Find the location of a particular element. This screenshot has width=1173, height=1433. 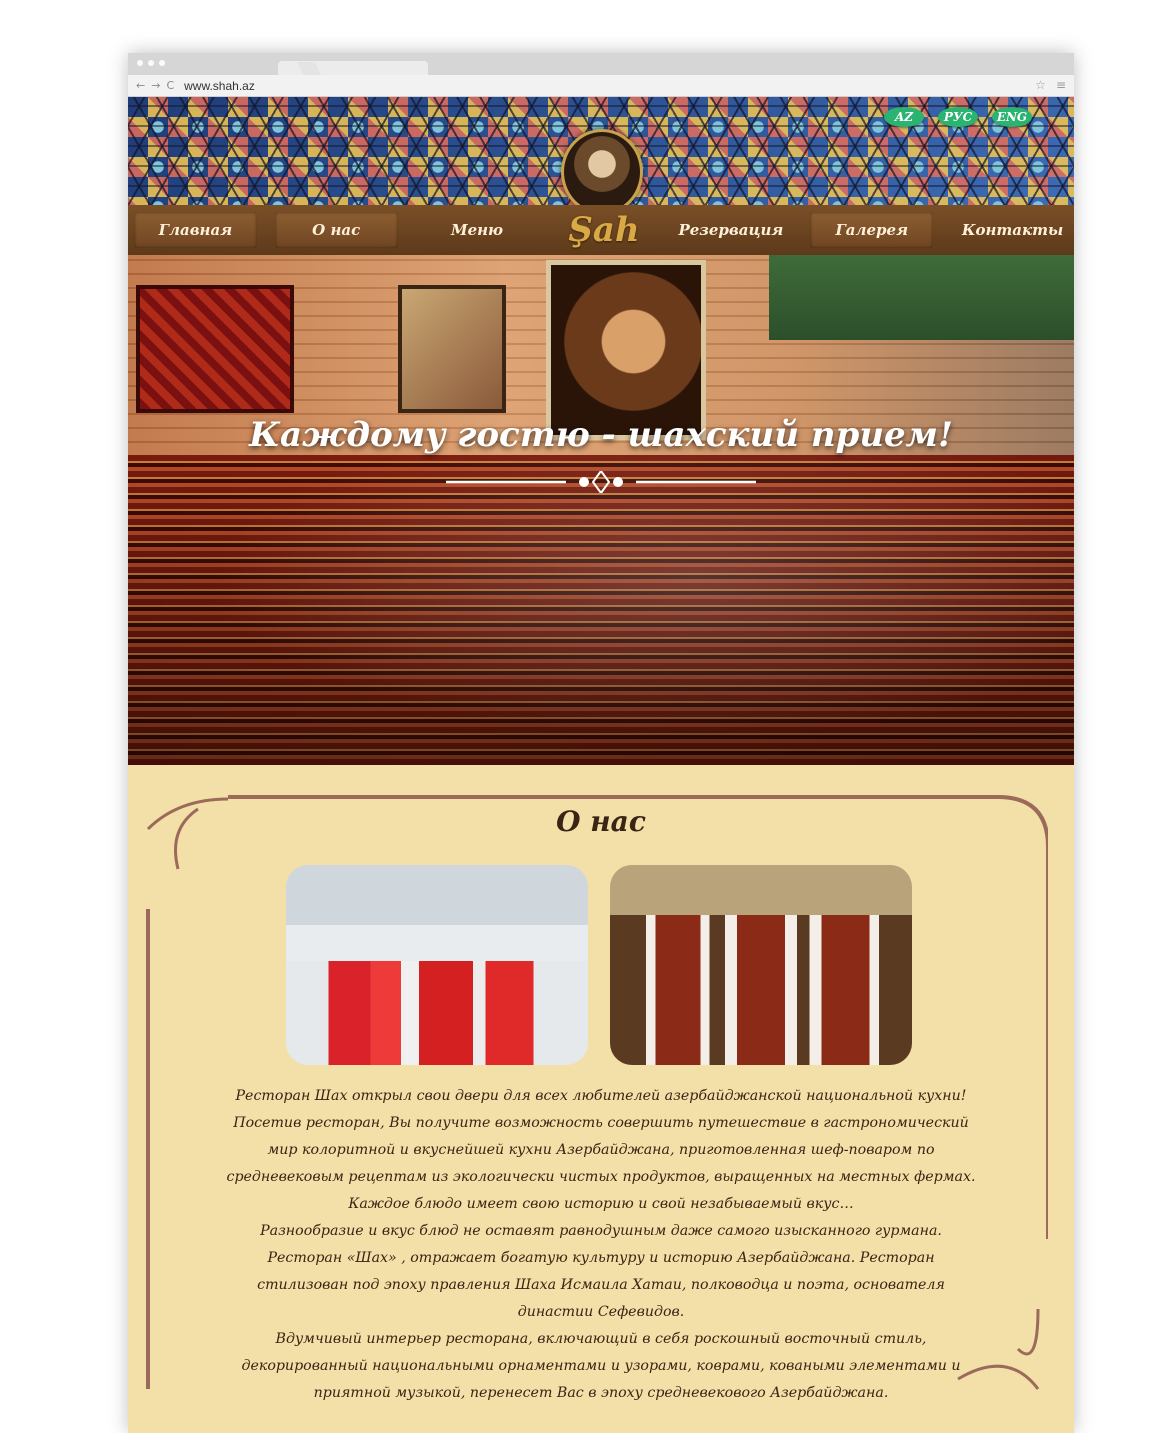

hero-rug-image is located at coordinates (215, 349).